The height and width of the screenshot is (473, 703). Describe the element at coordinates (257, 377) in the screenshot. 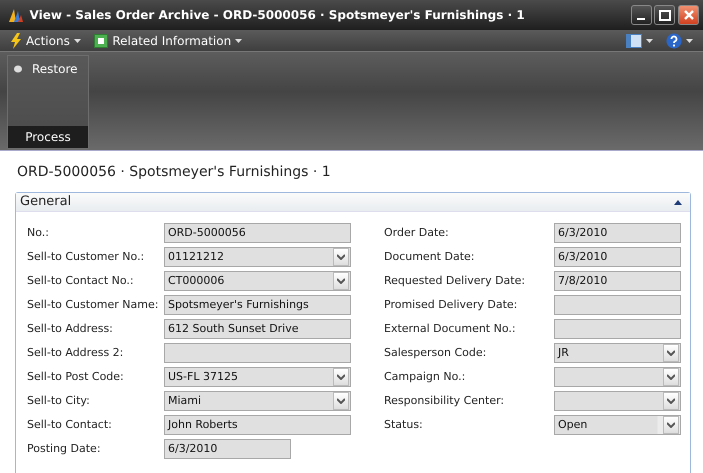

I see `dropdown-field: US-FL 37125` at that location.